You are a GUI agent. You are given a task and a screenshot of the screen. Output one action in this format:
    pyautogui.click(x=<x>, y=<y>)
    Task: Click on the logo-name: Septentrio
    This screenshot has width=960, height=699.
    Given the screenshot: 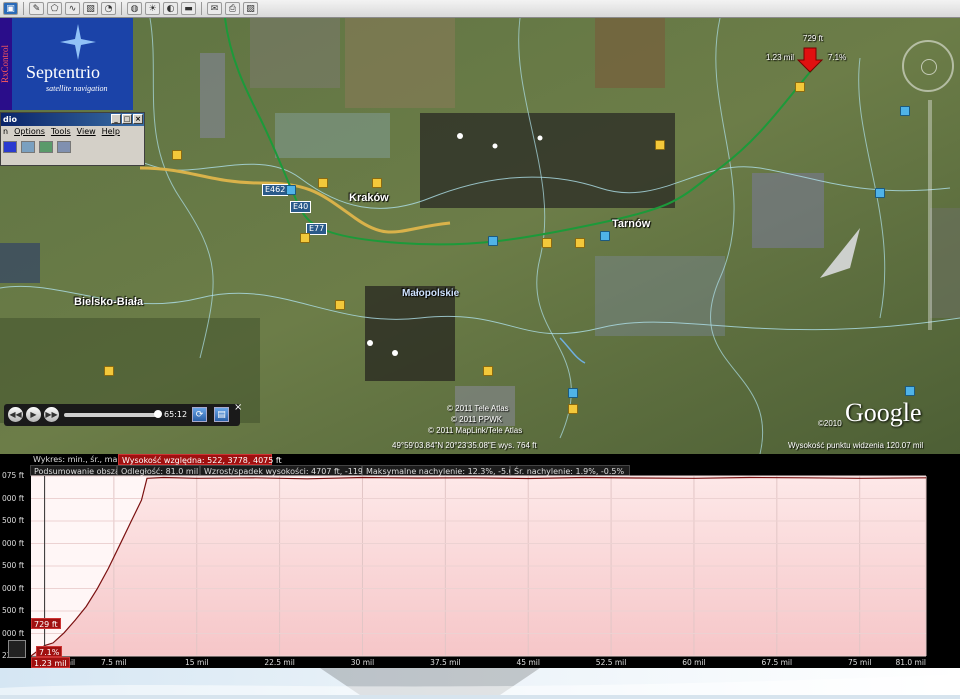 What is the action you would take?
    pyautogui.click(x=63, y=72)
    